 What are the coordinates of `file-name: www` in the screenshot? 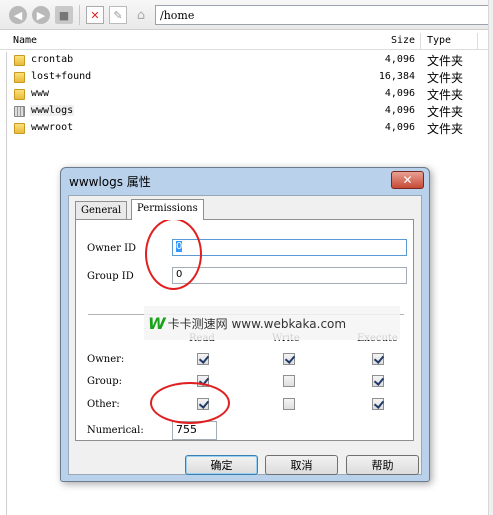 It's located at (40, 93).